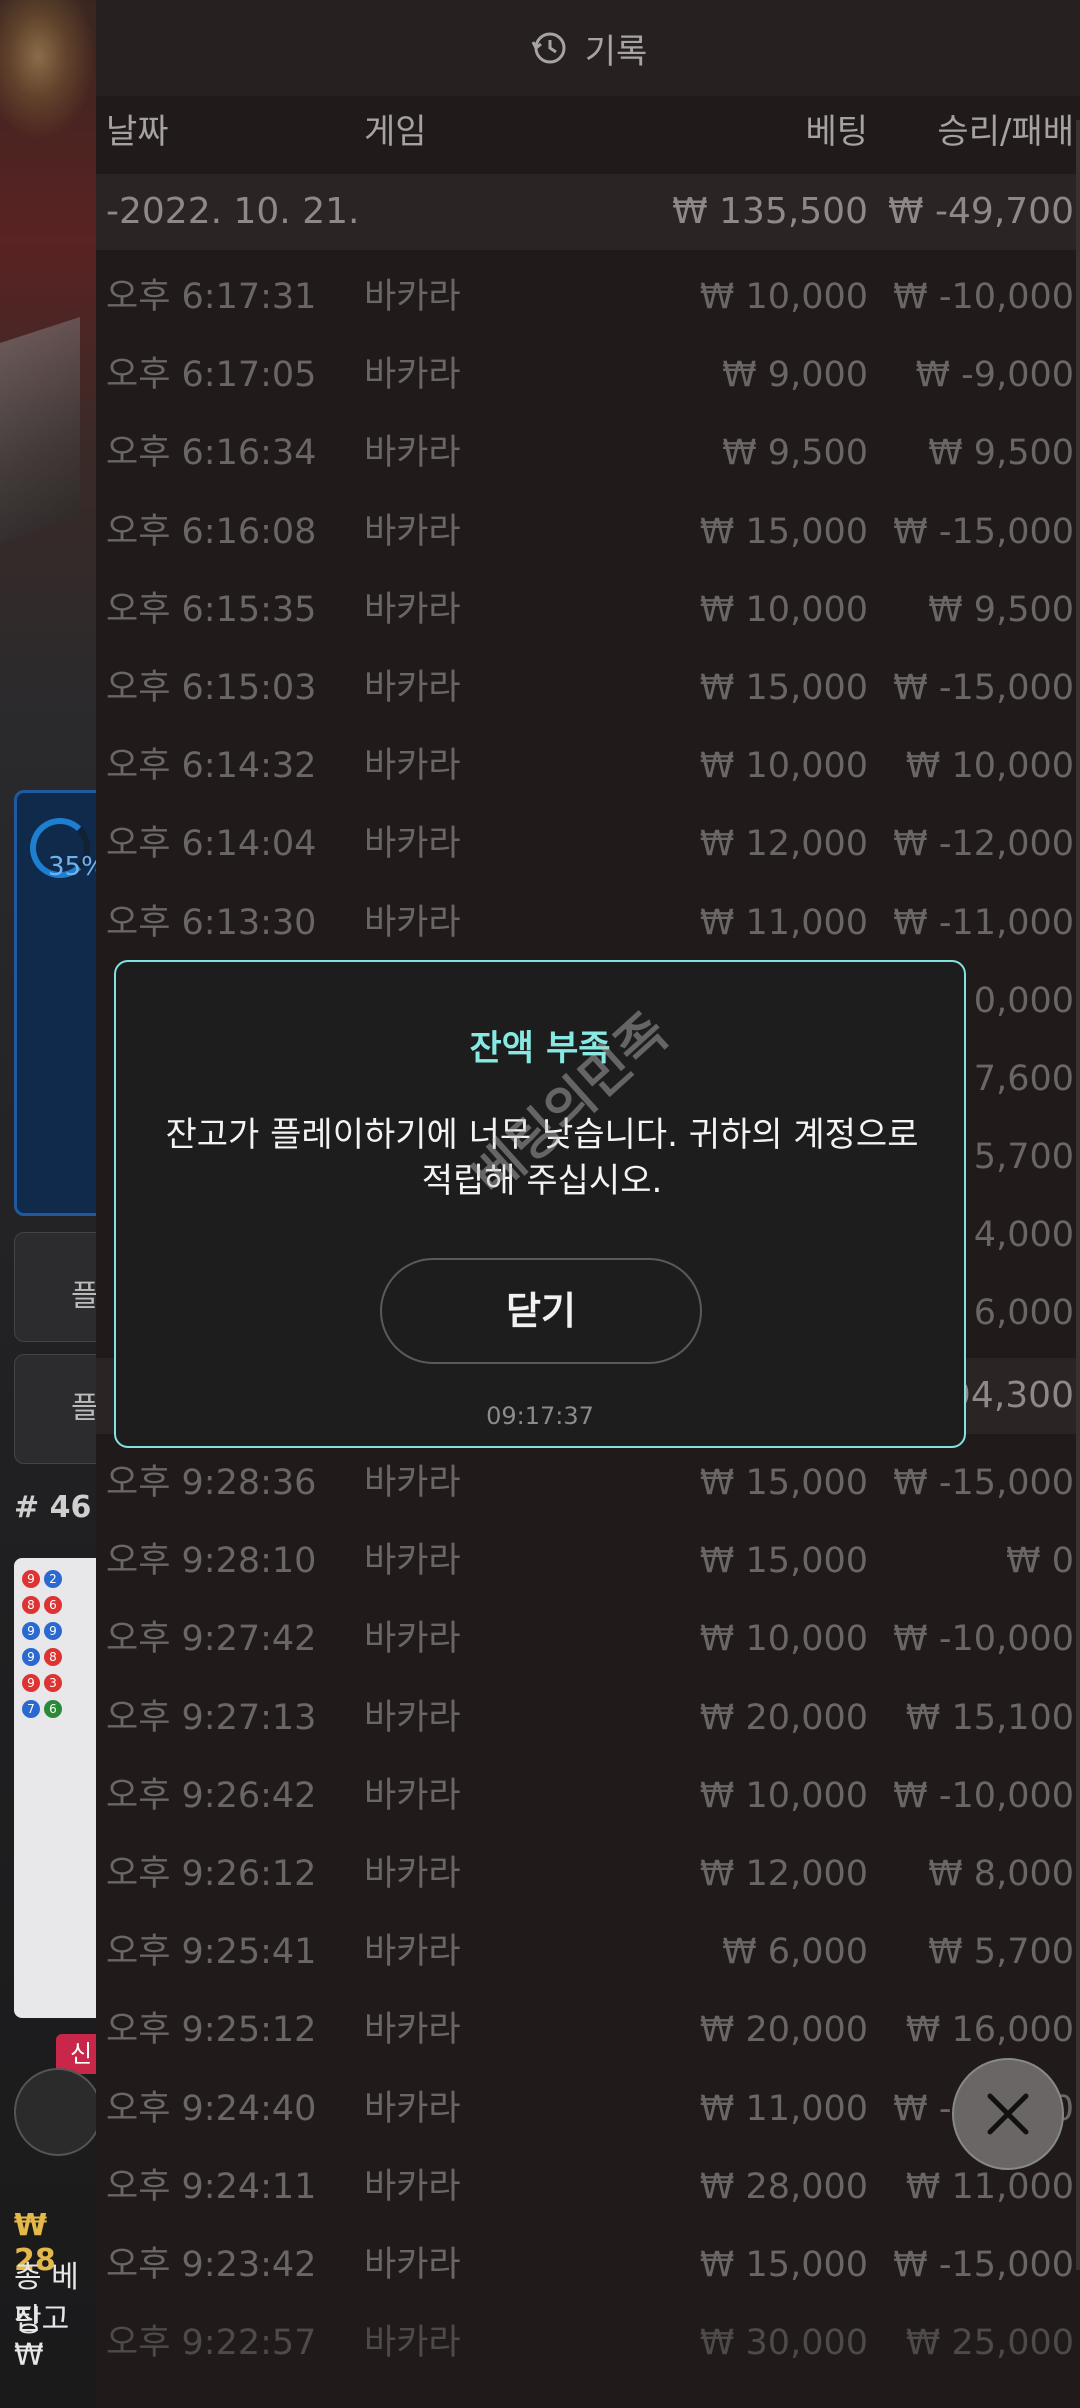 This screenshot has height=2408, width=1080. I want to click on column-date: 날짜, so click(137, 132).